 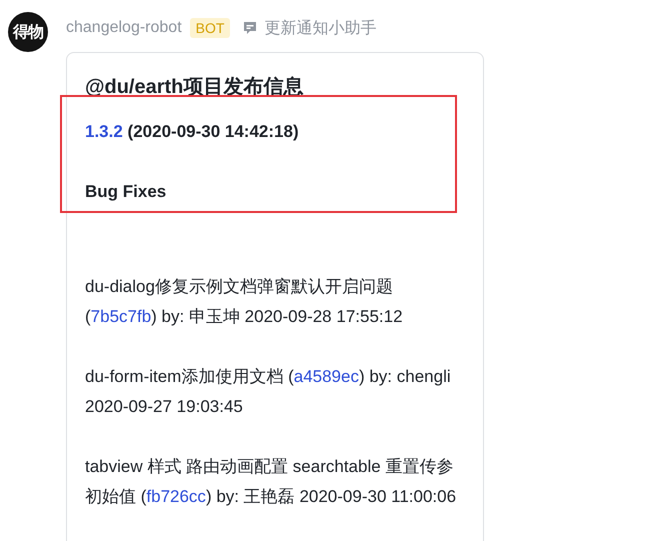 I want to click on section-heading: Bug Fixes, so click(x=126, y=192).